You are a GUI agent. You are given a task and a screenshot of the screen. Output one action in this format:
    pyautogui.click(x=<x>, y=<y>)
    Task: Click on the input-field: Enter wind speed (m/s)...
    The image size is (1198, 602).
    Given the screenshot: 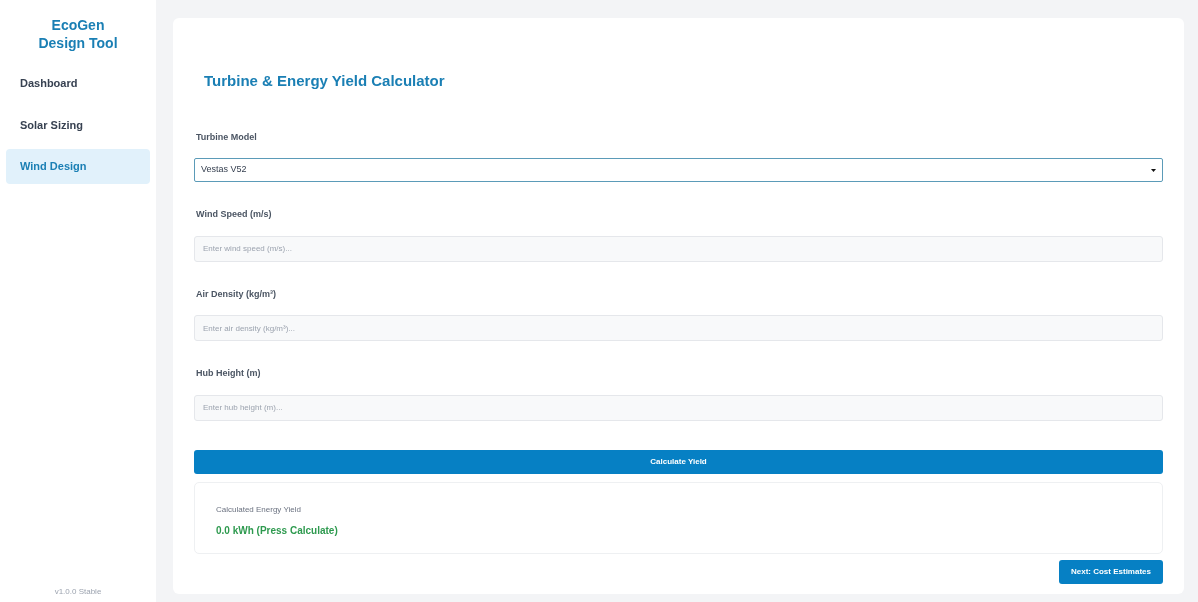 What is the action you would take?
    pyautogui.click(x=678, y=248)
    